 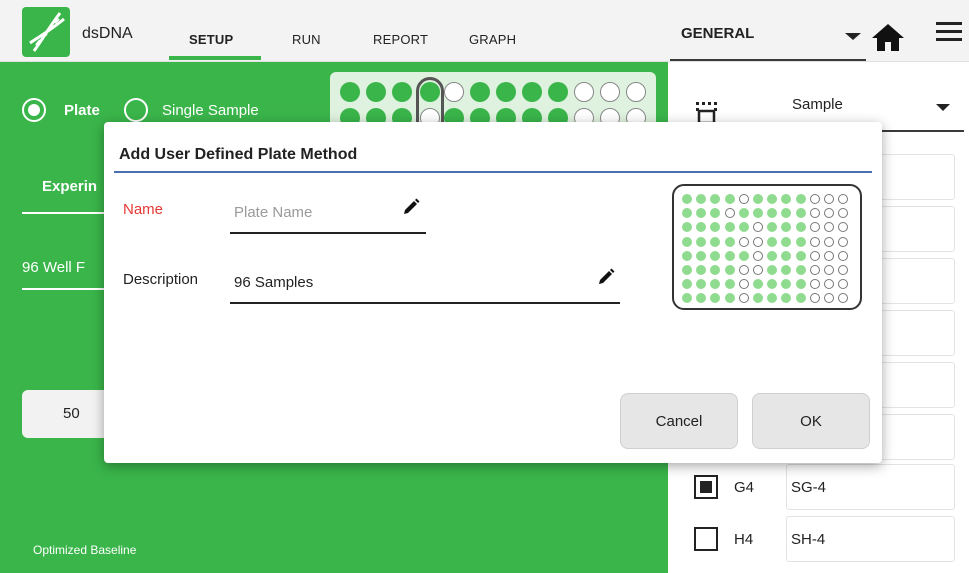 I want to click on well-format-label: 96 Well F, so click(x=53, y=267).